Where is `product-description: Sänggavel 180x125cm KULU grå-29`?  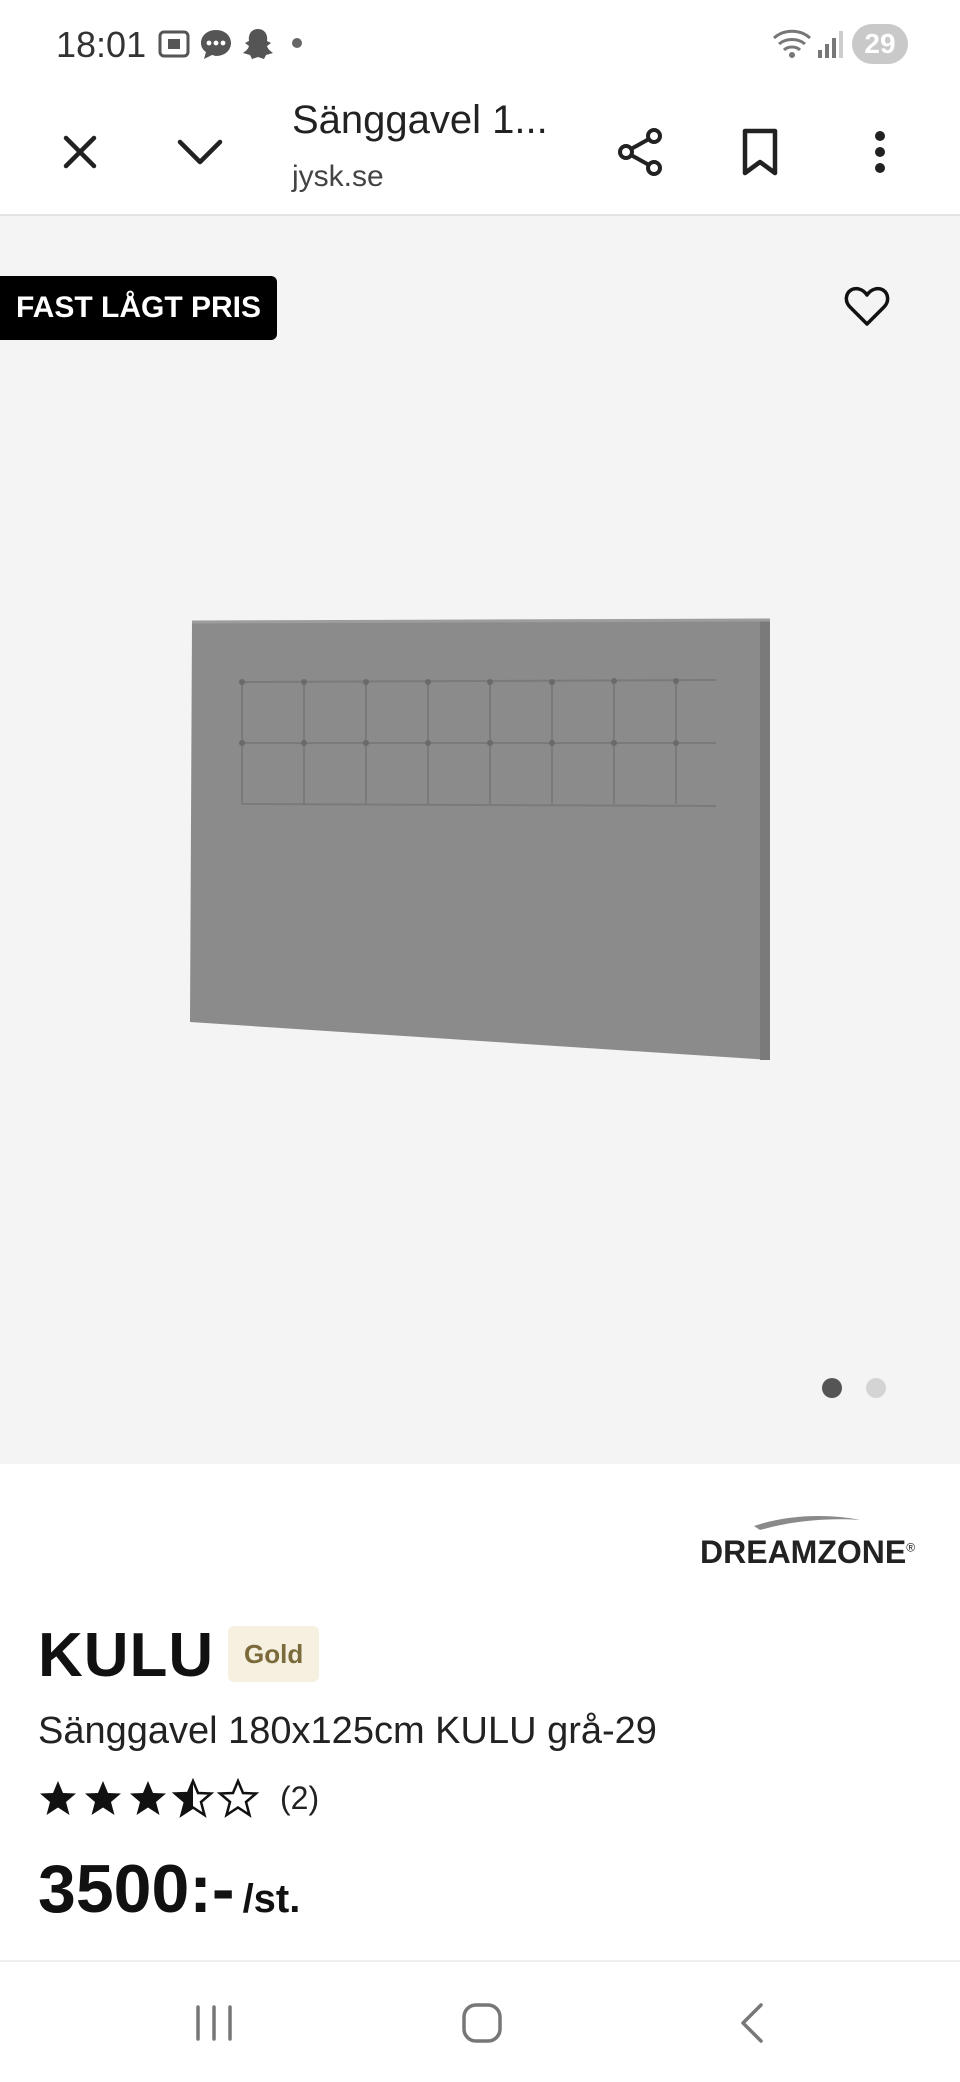
product-description: Sänggavel 180x125cm KULU grå-29 is located at coordinates (347, 1731).